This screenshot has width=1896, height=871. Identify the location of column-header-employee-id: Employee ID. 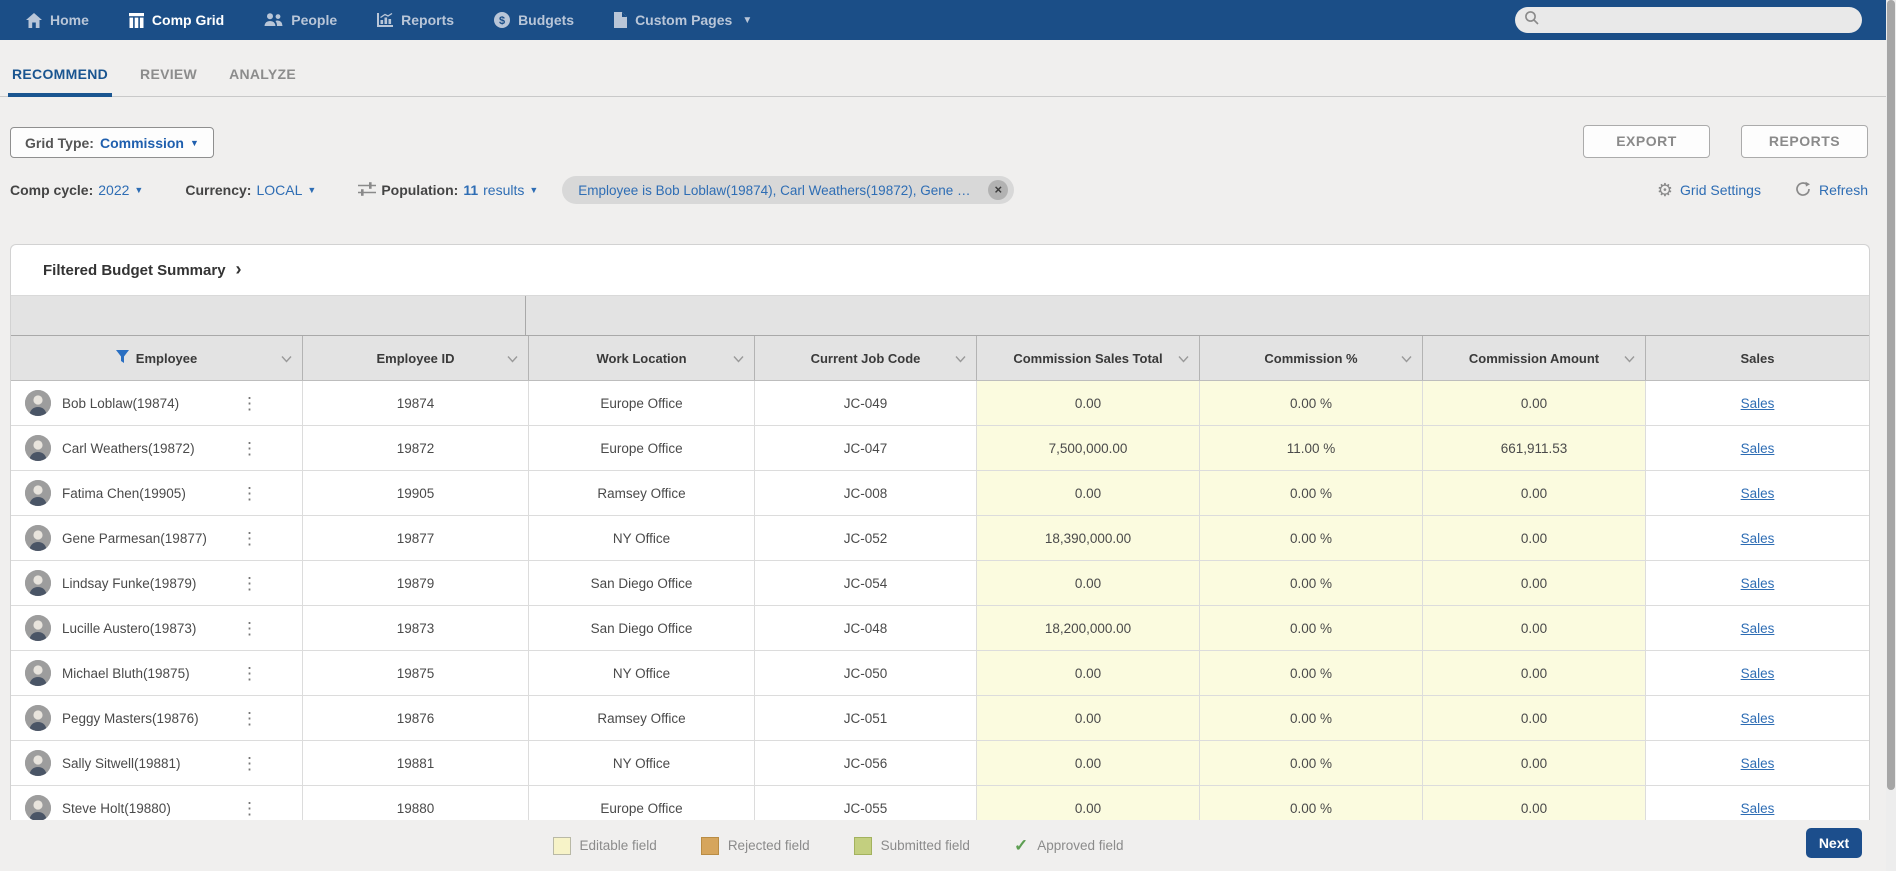
(416, 358).